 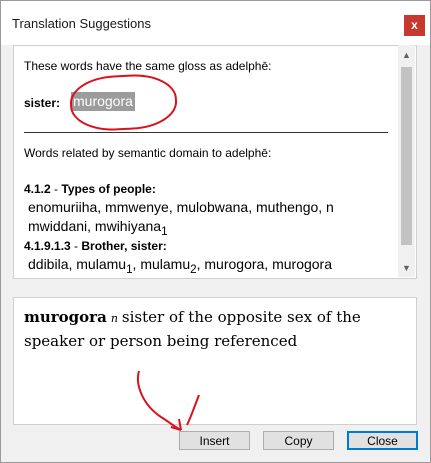 What do you see at coordinates (42, 103) in the screenshot?
I see `gloss-label: sister:` at bounding box center [42, 103].